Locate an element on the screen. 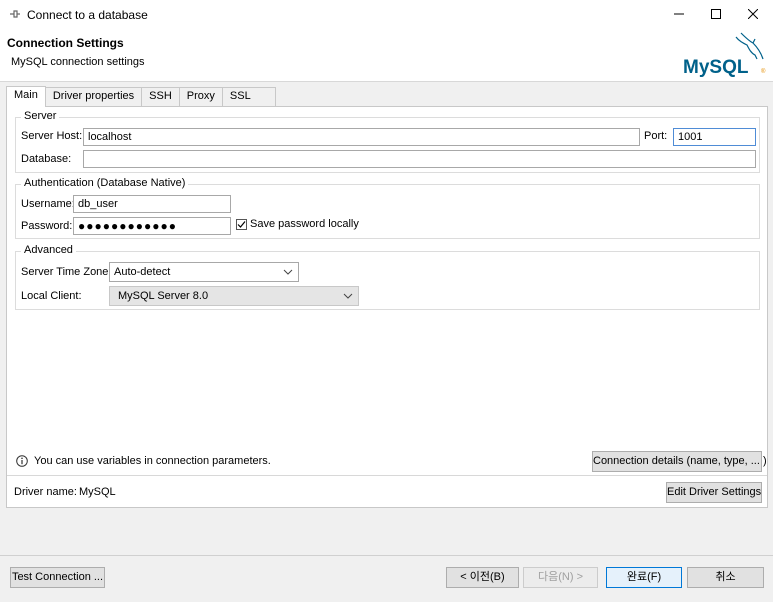  connection-details-button: Connection details (name, type, ... ) is located at coordinates (679, 461).